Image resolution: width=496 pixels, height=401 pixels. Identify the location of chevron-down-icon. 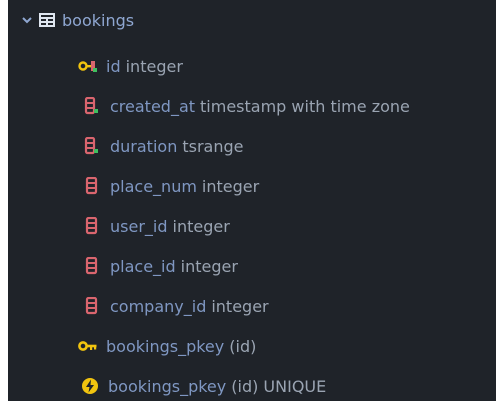
(27, 20).